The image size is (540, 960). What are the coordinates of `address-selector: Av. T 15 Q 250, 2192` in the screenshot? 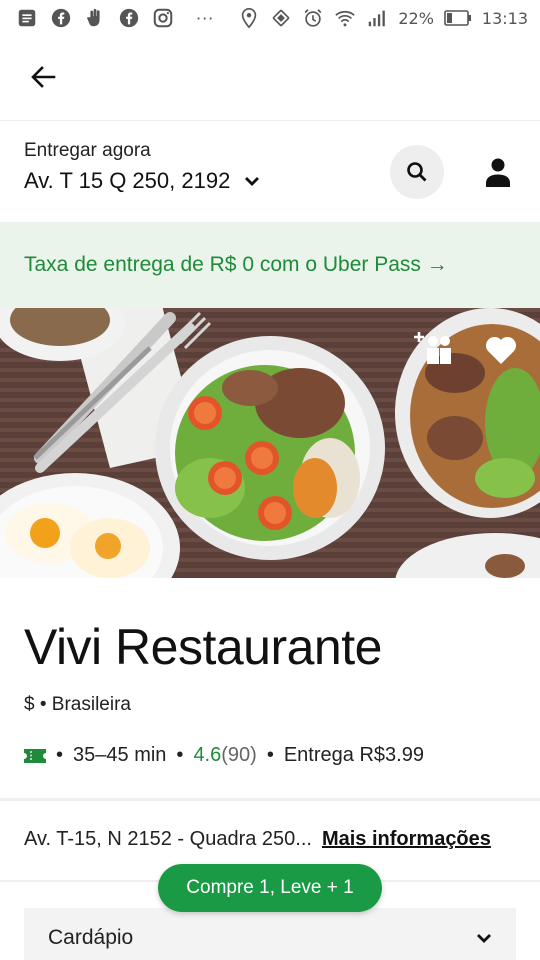 It's located at (142, 181).